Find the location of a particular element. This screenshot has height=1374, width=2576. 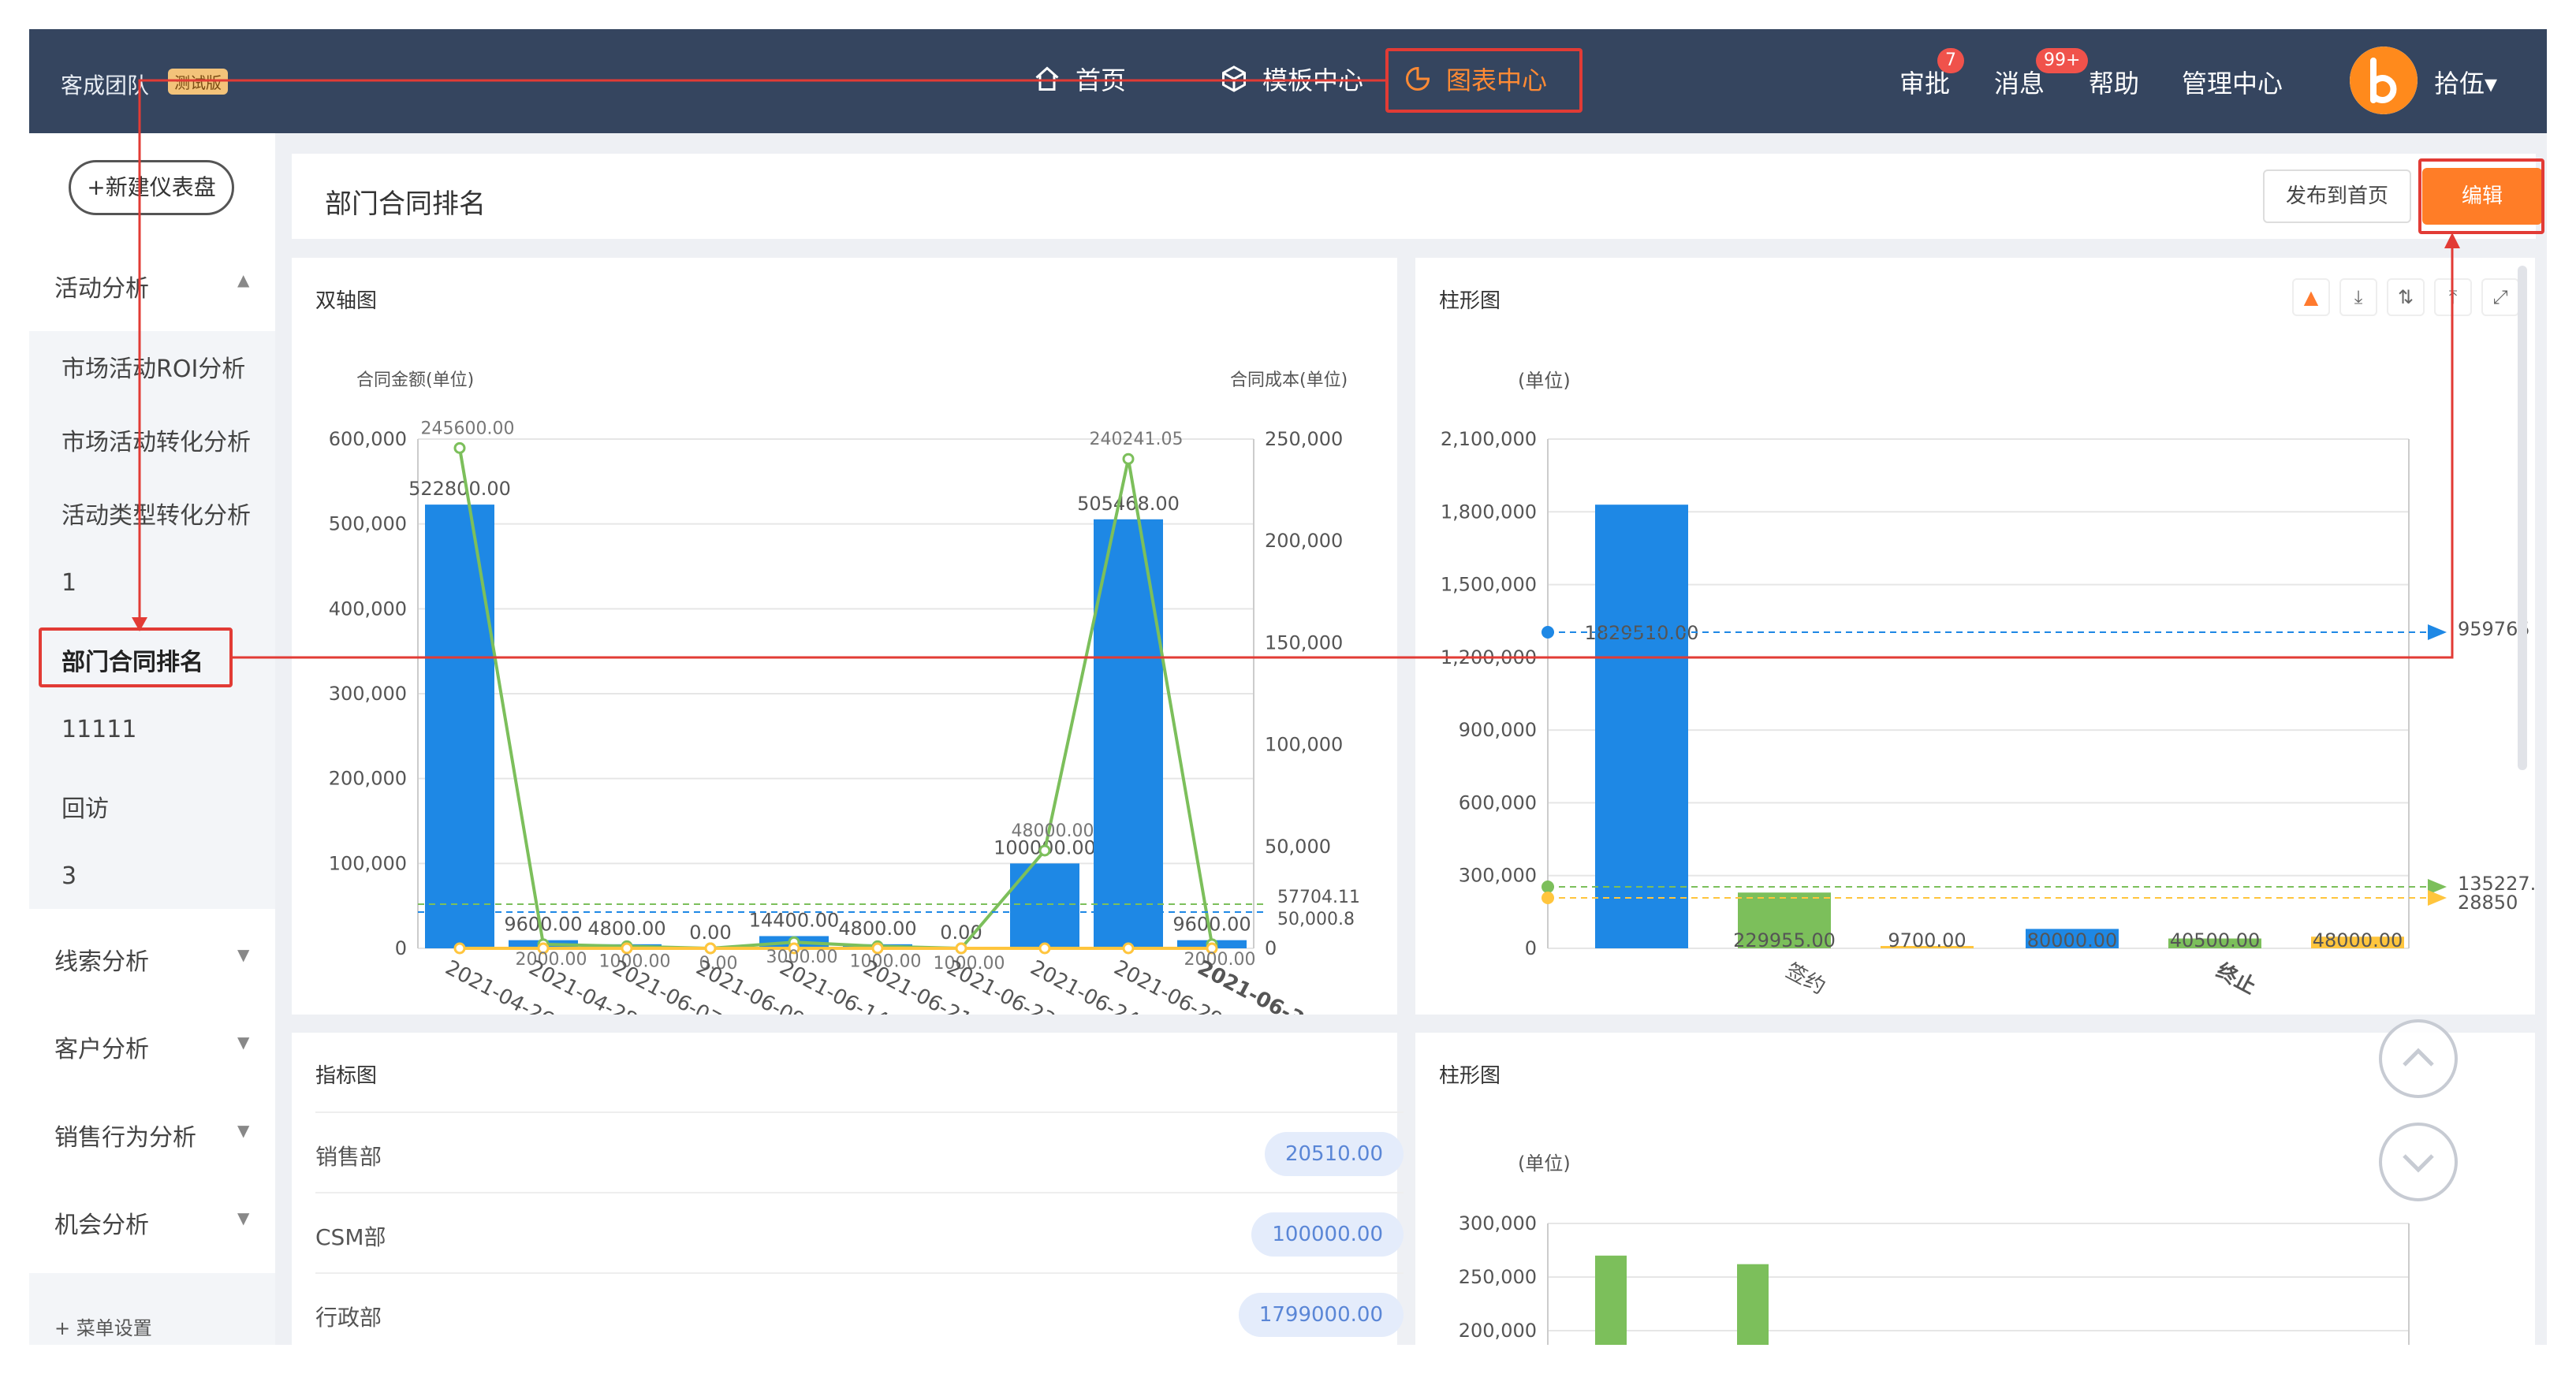

scroll-down-button is located at coordinates (2419, 1162).